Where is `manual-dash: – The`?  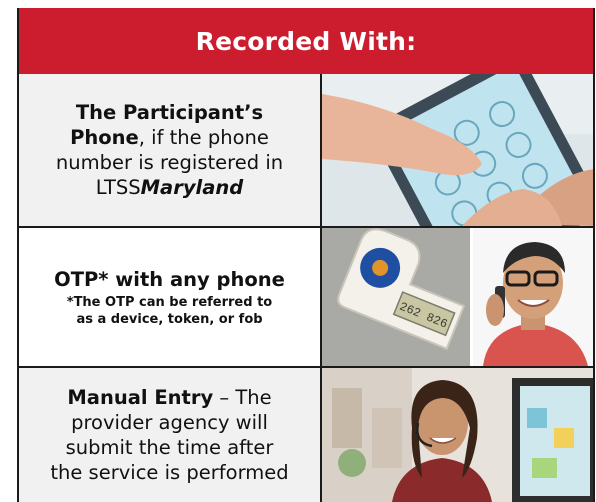
manual-dash: – The is located at coordinates (242, 397).